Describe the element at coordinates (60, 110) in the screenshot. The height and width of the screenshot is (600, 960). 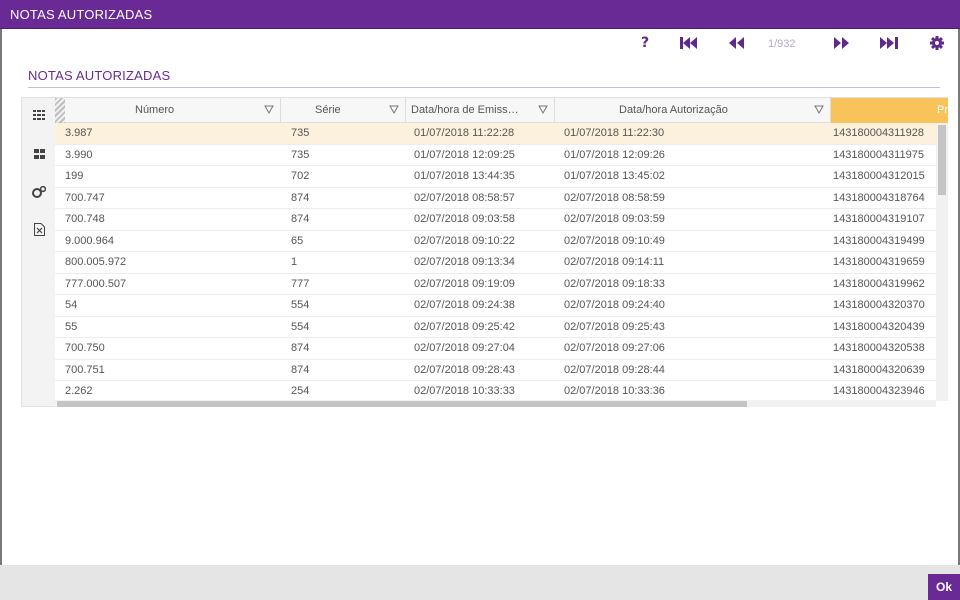
I see `column-resize-handle` at that location.